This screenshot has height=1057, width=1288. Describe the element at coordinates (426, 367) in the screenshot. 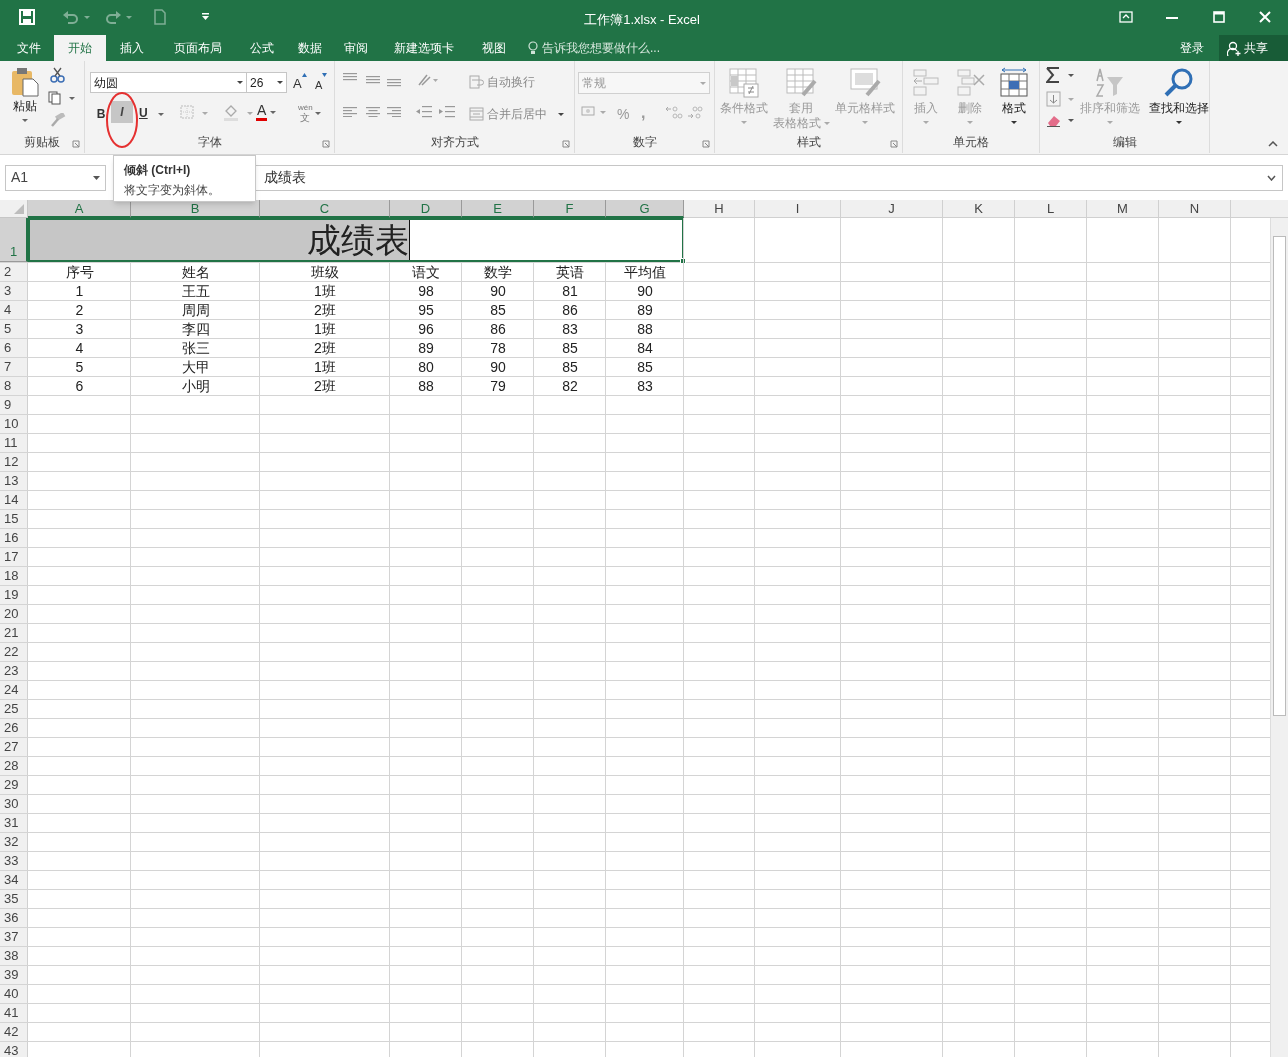

I see `table-cell-text: 80` at that location.